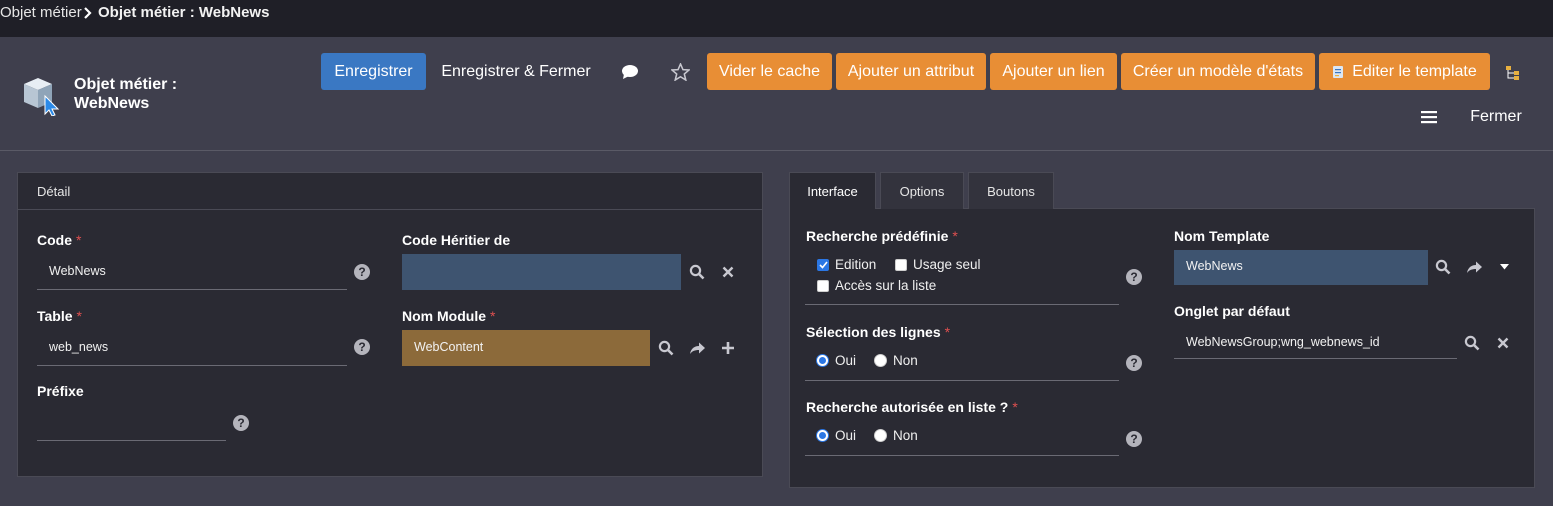 The height and width of the screenshot is (506, 1553). I want to click on chevron-right-icon, so click(88, 13).